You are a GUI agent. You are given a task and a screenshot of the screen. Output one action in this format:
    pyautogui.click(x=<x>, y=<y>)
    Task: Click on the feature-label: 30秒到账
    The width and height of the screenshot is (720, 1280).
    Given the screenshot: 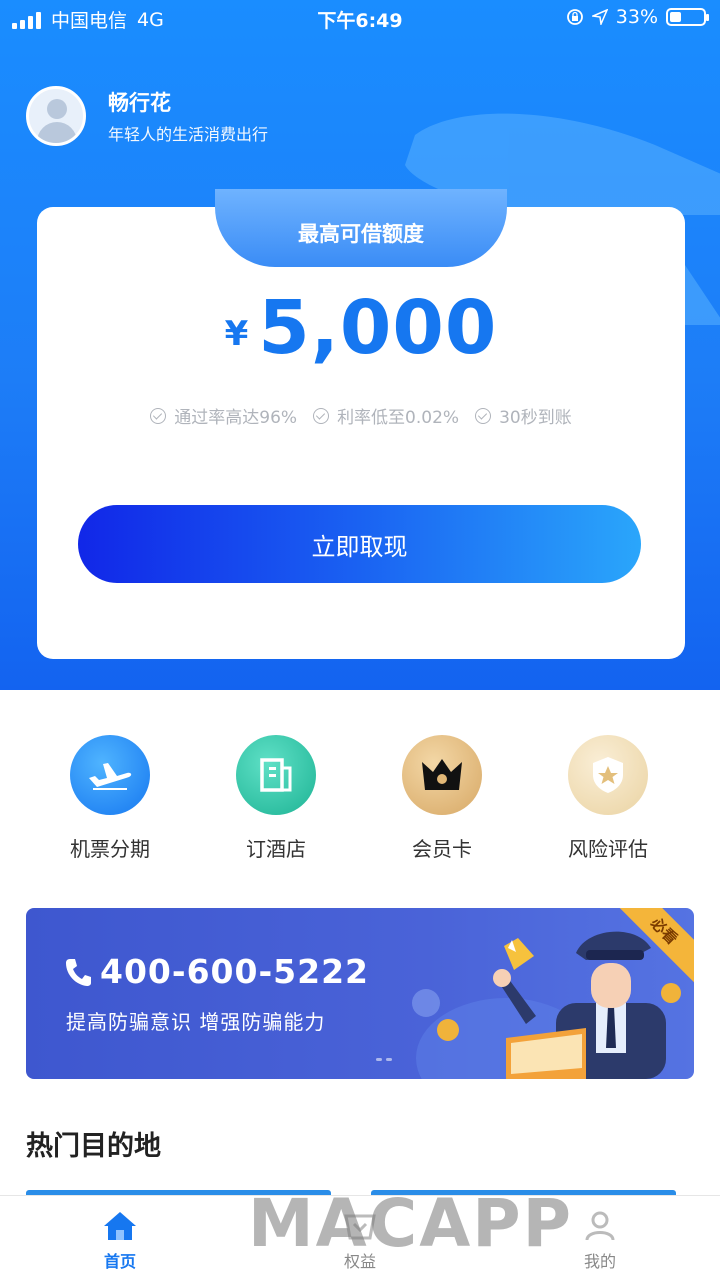 What is the action you would take?
    pyautogui.click(x=535, y=418)
    